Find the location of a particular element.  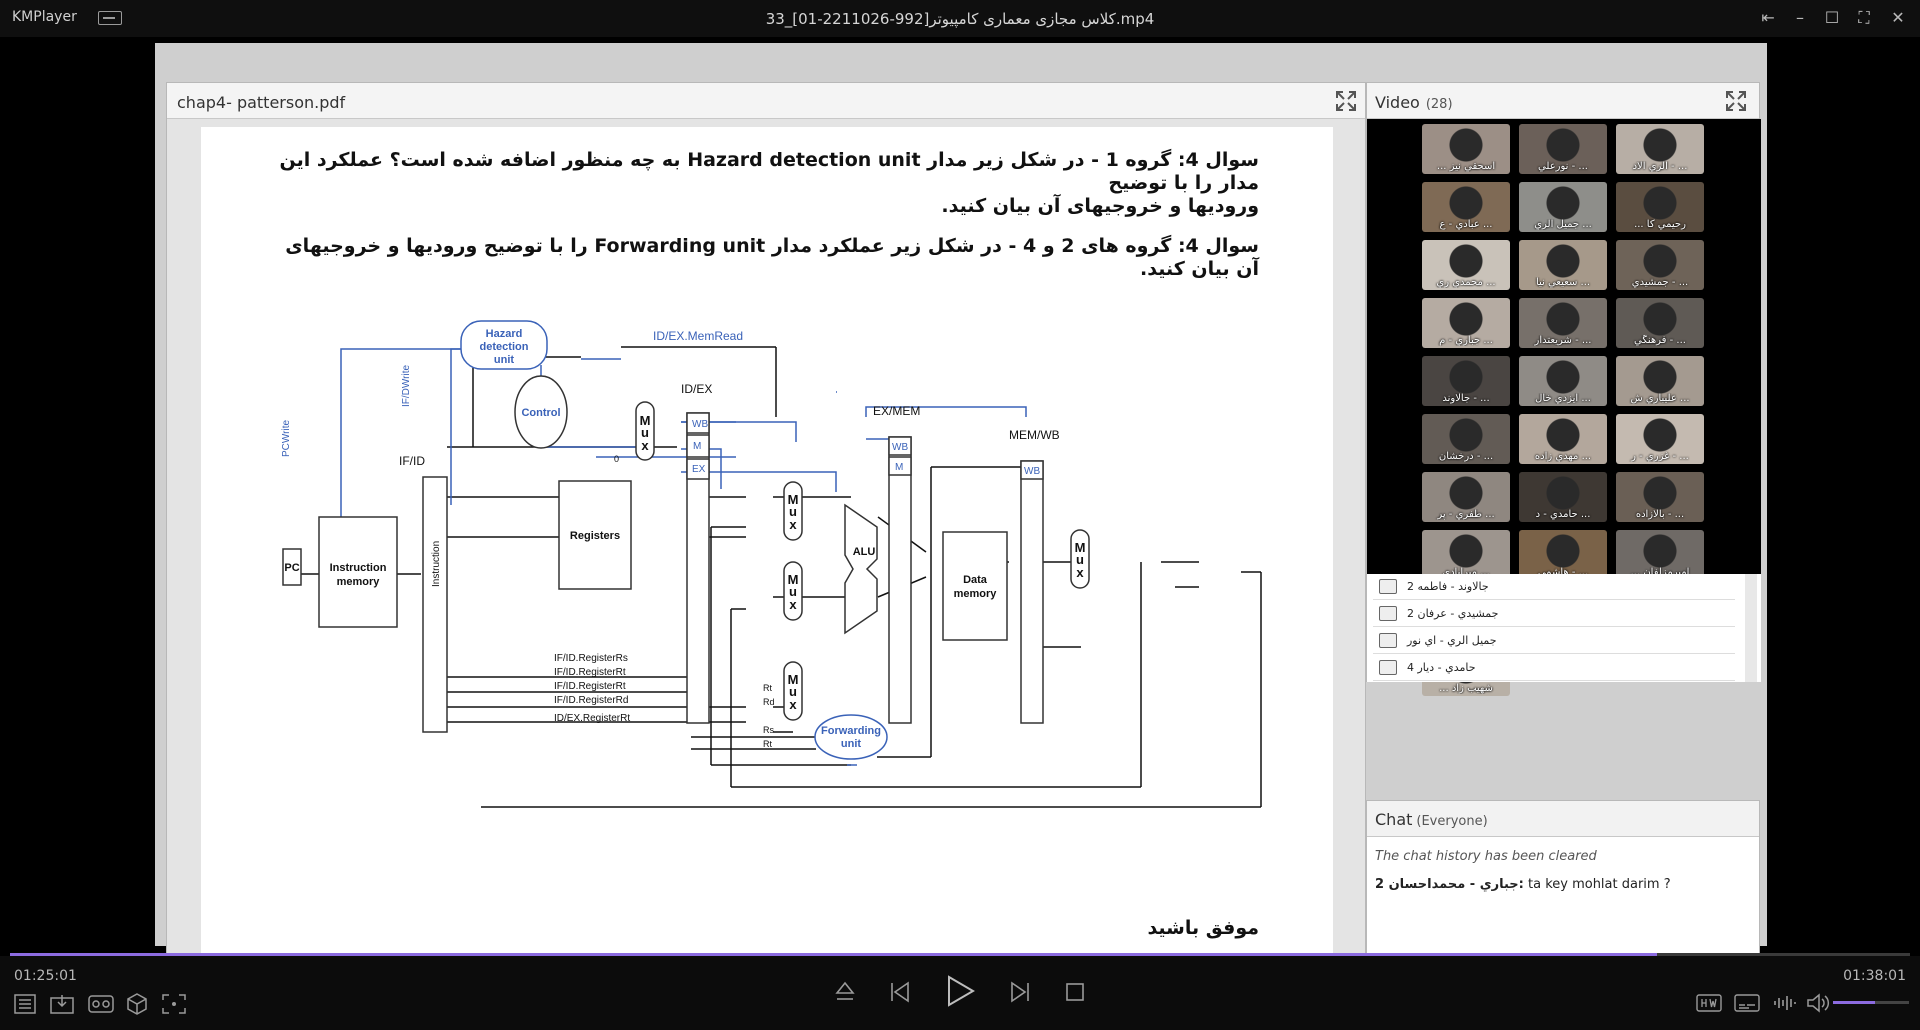

participant-row: جميل الري - اي نور is located at coordinates (1554, 641).